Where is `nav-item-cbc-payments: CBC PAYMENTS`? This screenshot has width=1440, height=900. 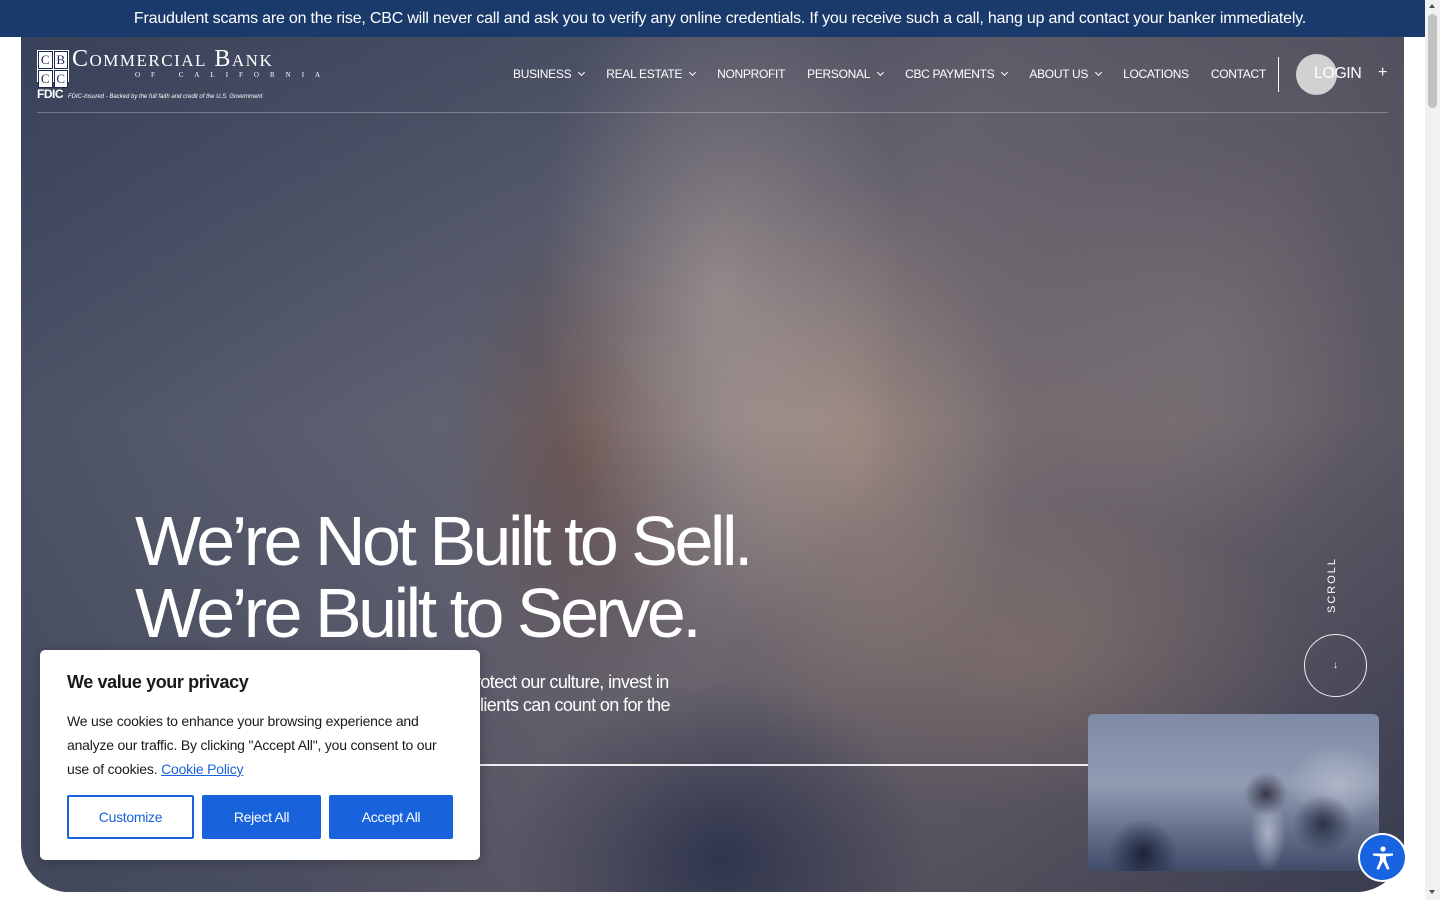 nav-item-cbc-payments: CBC PAYMENTS is located at coordinates (957, 74).